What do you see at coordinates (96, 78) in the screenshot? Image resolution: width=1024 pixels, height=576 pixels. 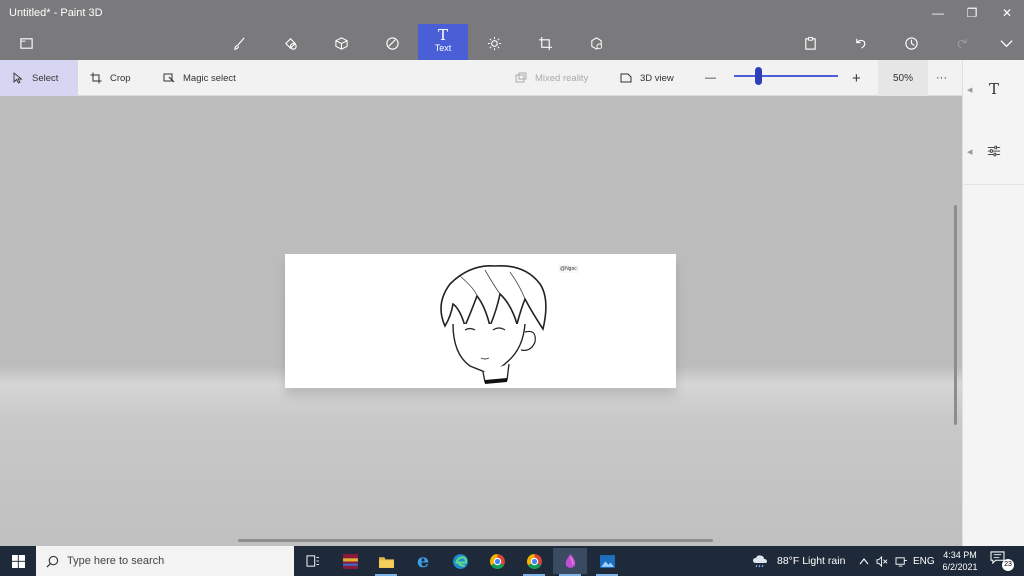 I see `crop-icon` at bounding box center [96, 78].